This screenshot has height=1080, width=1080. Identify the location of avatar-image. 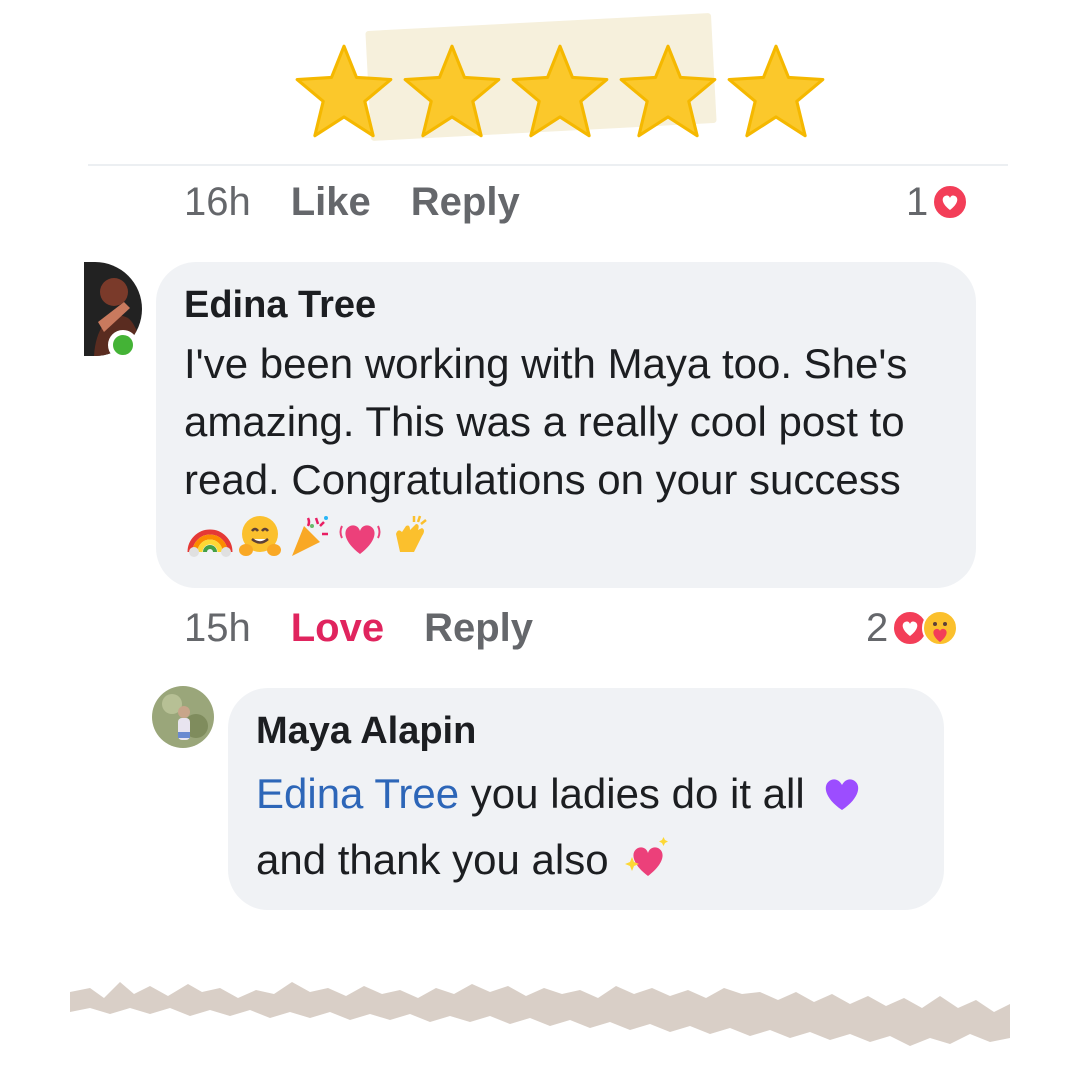
(183, 717).